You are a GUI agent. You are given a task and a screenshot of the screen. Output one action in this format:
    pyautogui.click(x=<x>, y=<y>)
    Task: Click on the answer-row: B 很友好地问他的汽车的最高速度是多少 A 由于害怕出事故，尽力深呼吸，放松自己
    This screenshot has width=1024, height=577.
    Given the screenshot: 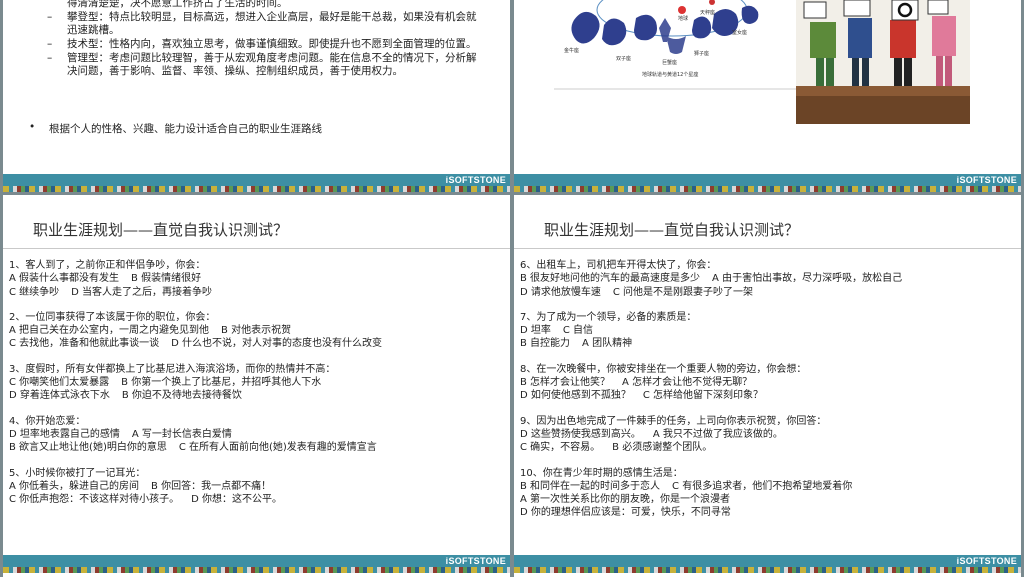 What is the action you would take?
    pyautogui.click(x=769, y=278)
    